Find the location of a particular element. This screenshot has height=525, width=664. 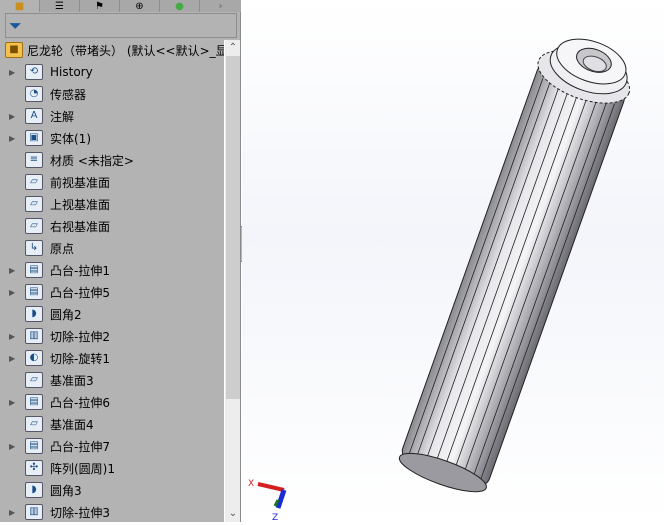

tree-item: ↳ 原点 is located at coordinates (112, 248).